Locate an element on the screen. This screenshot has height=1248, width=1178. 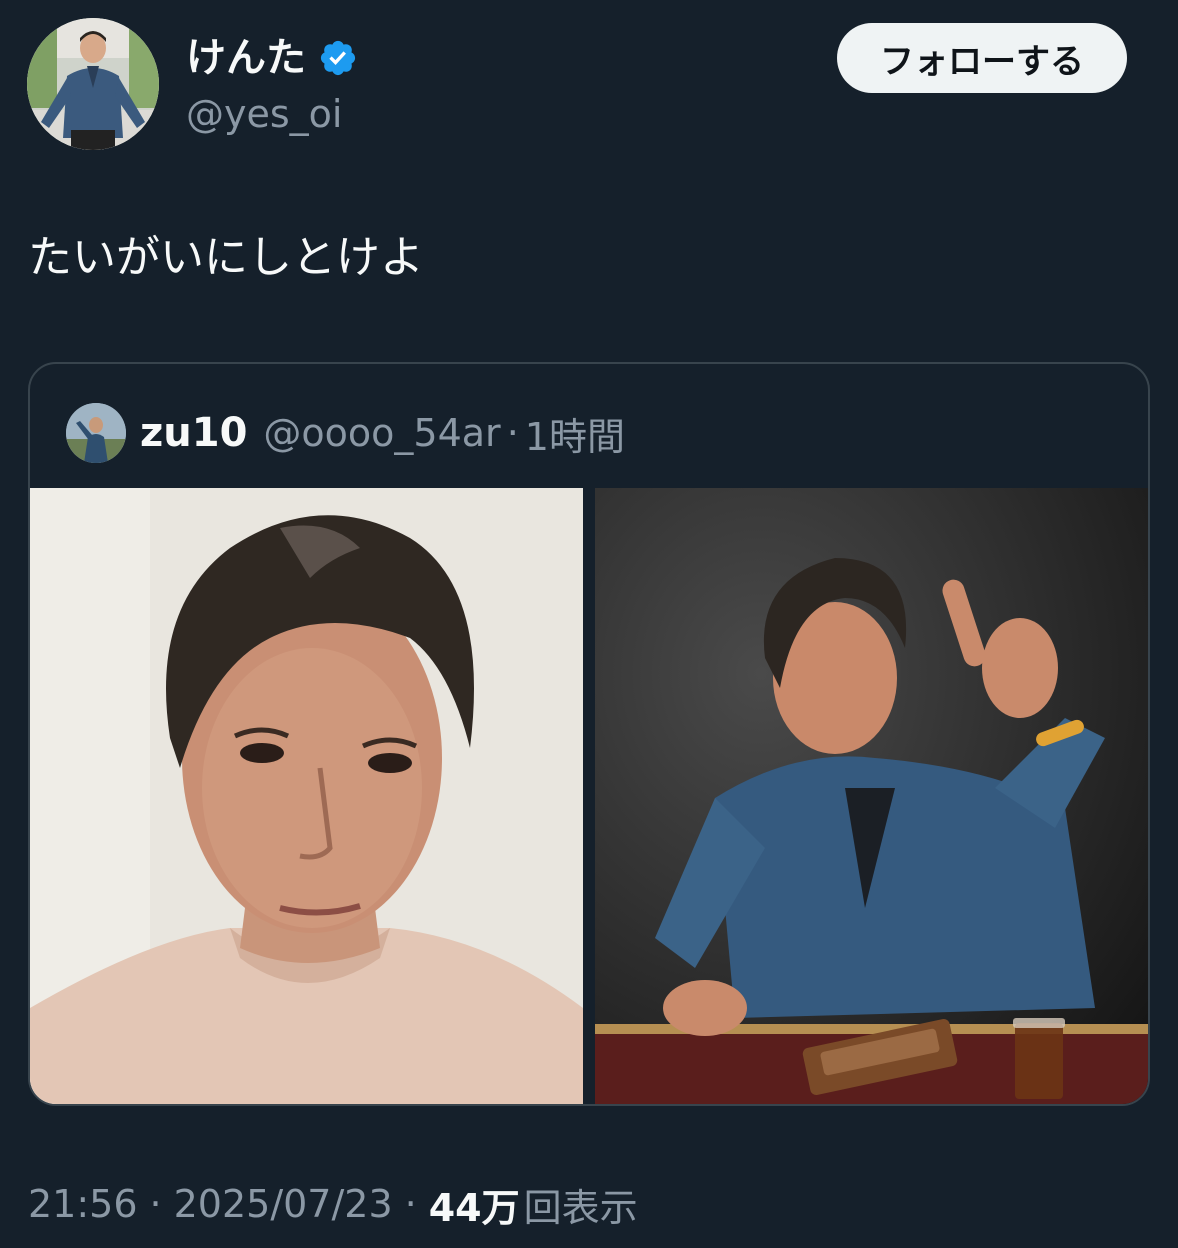
quoted-tweet-header: zu10 @oooo_54ar · 1時間 is located at coordinates (345, 433).